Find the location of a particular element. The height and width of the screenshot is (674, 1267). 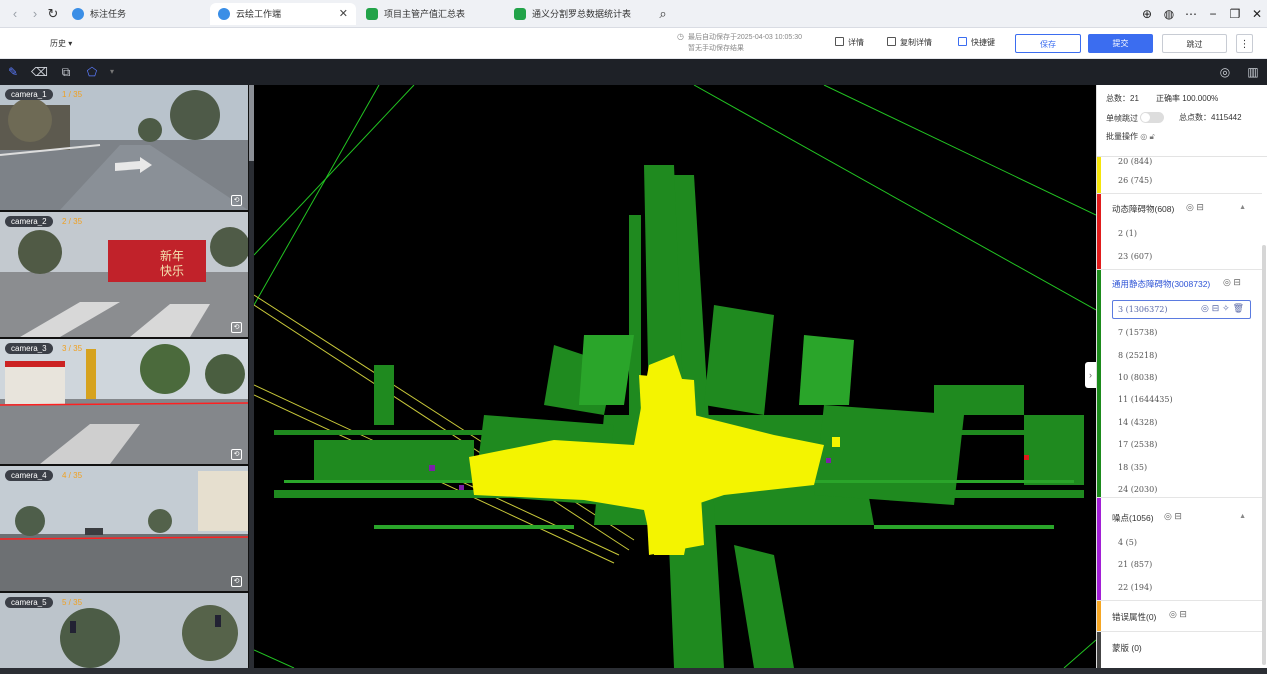

history-dropdown: 历史 ▾ is located at coordinates (61, 43).